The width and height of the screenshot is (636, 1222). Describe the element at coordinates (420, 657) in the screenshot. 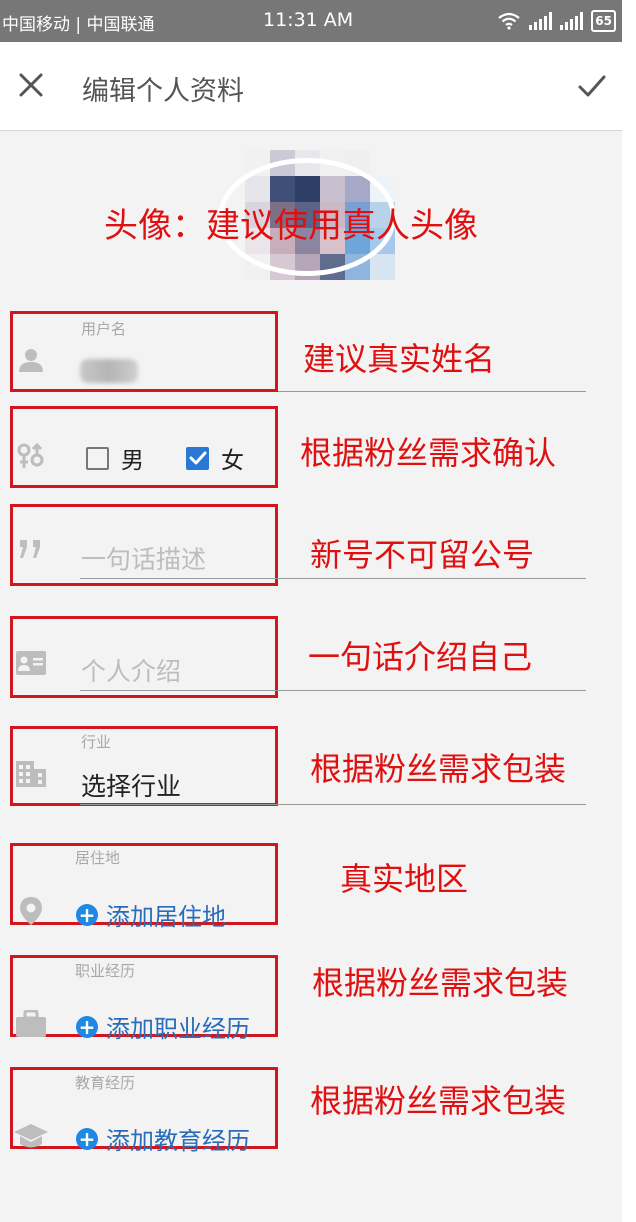

I see `annotation-intro: 一句话介绍自己` at that location.